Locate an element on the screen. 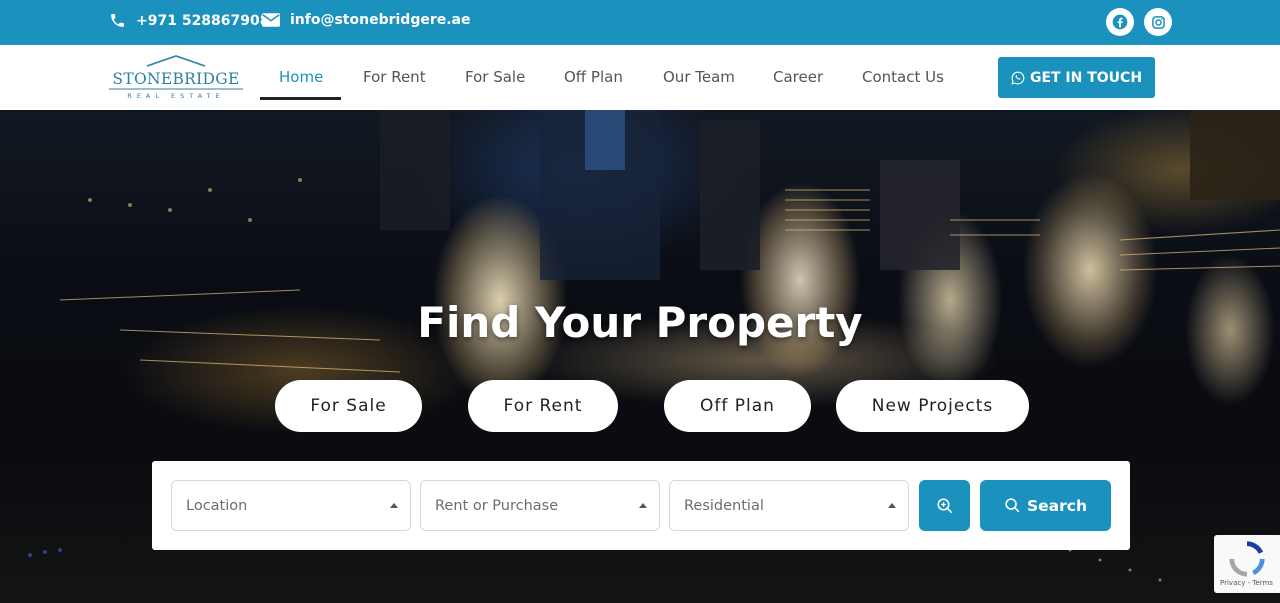  active-nav-indicator is located at coordinates (300, 98).